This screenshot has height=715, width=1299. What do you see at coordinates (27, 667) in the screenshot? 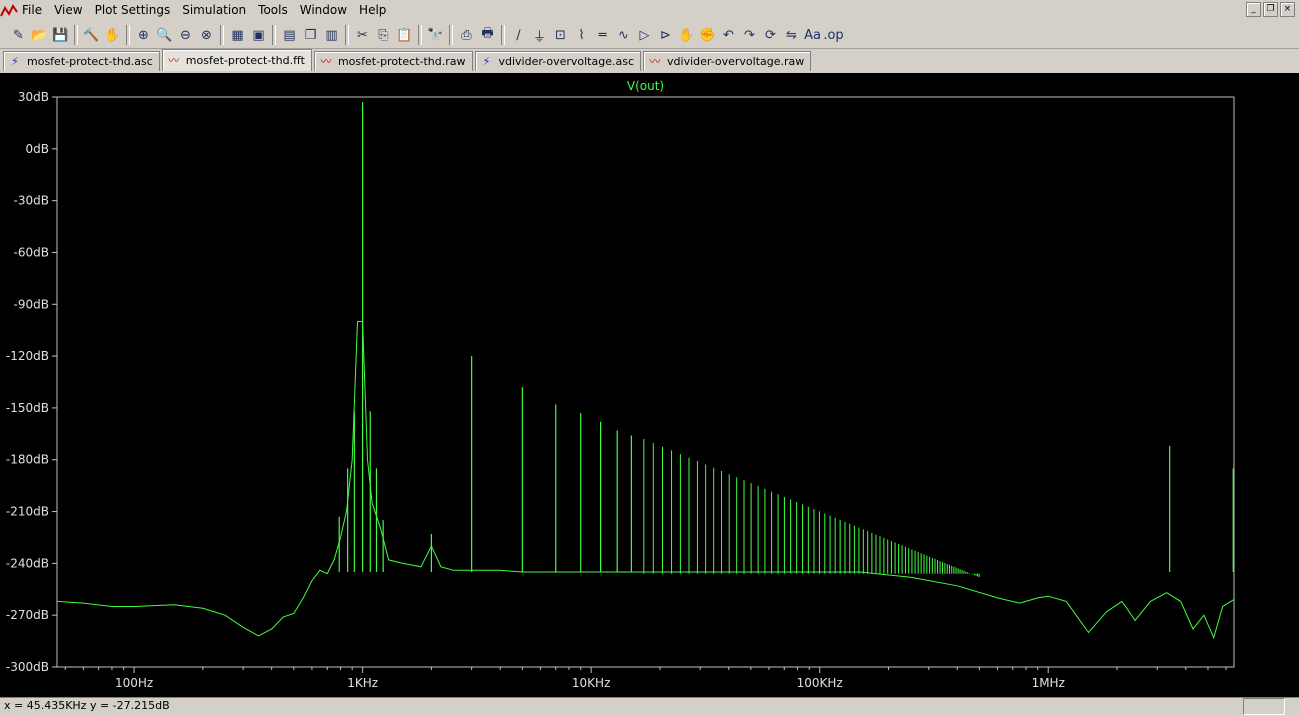
I see `y-tick-label: -300dB` at bounding box center [27, 667].